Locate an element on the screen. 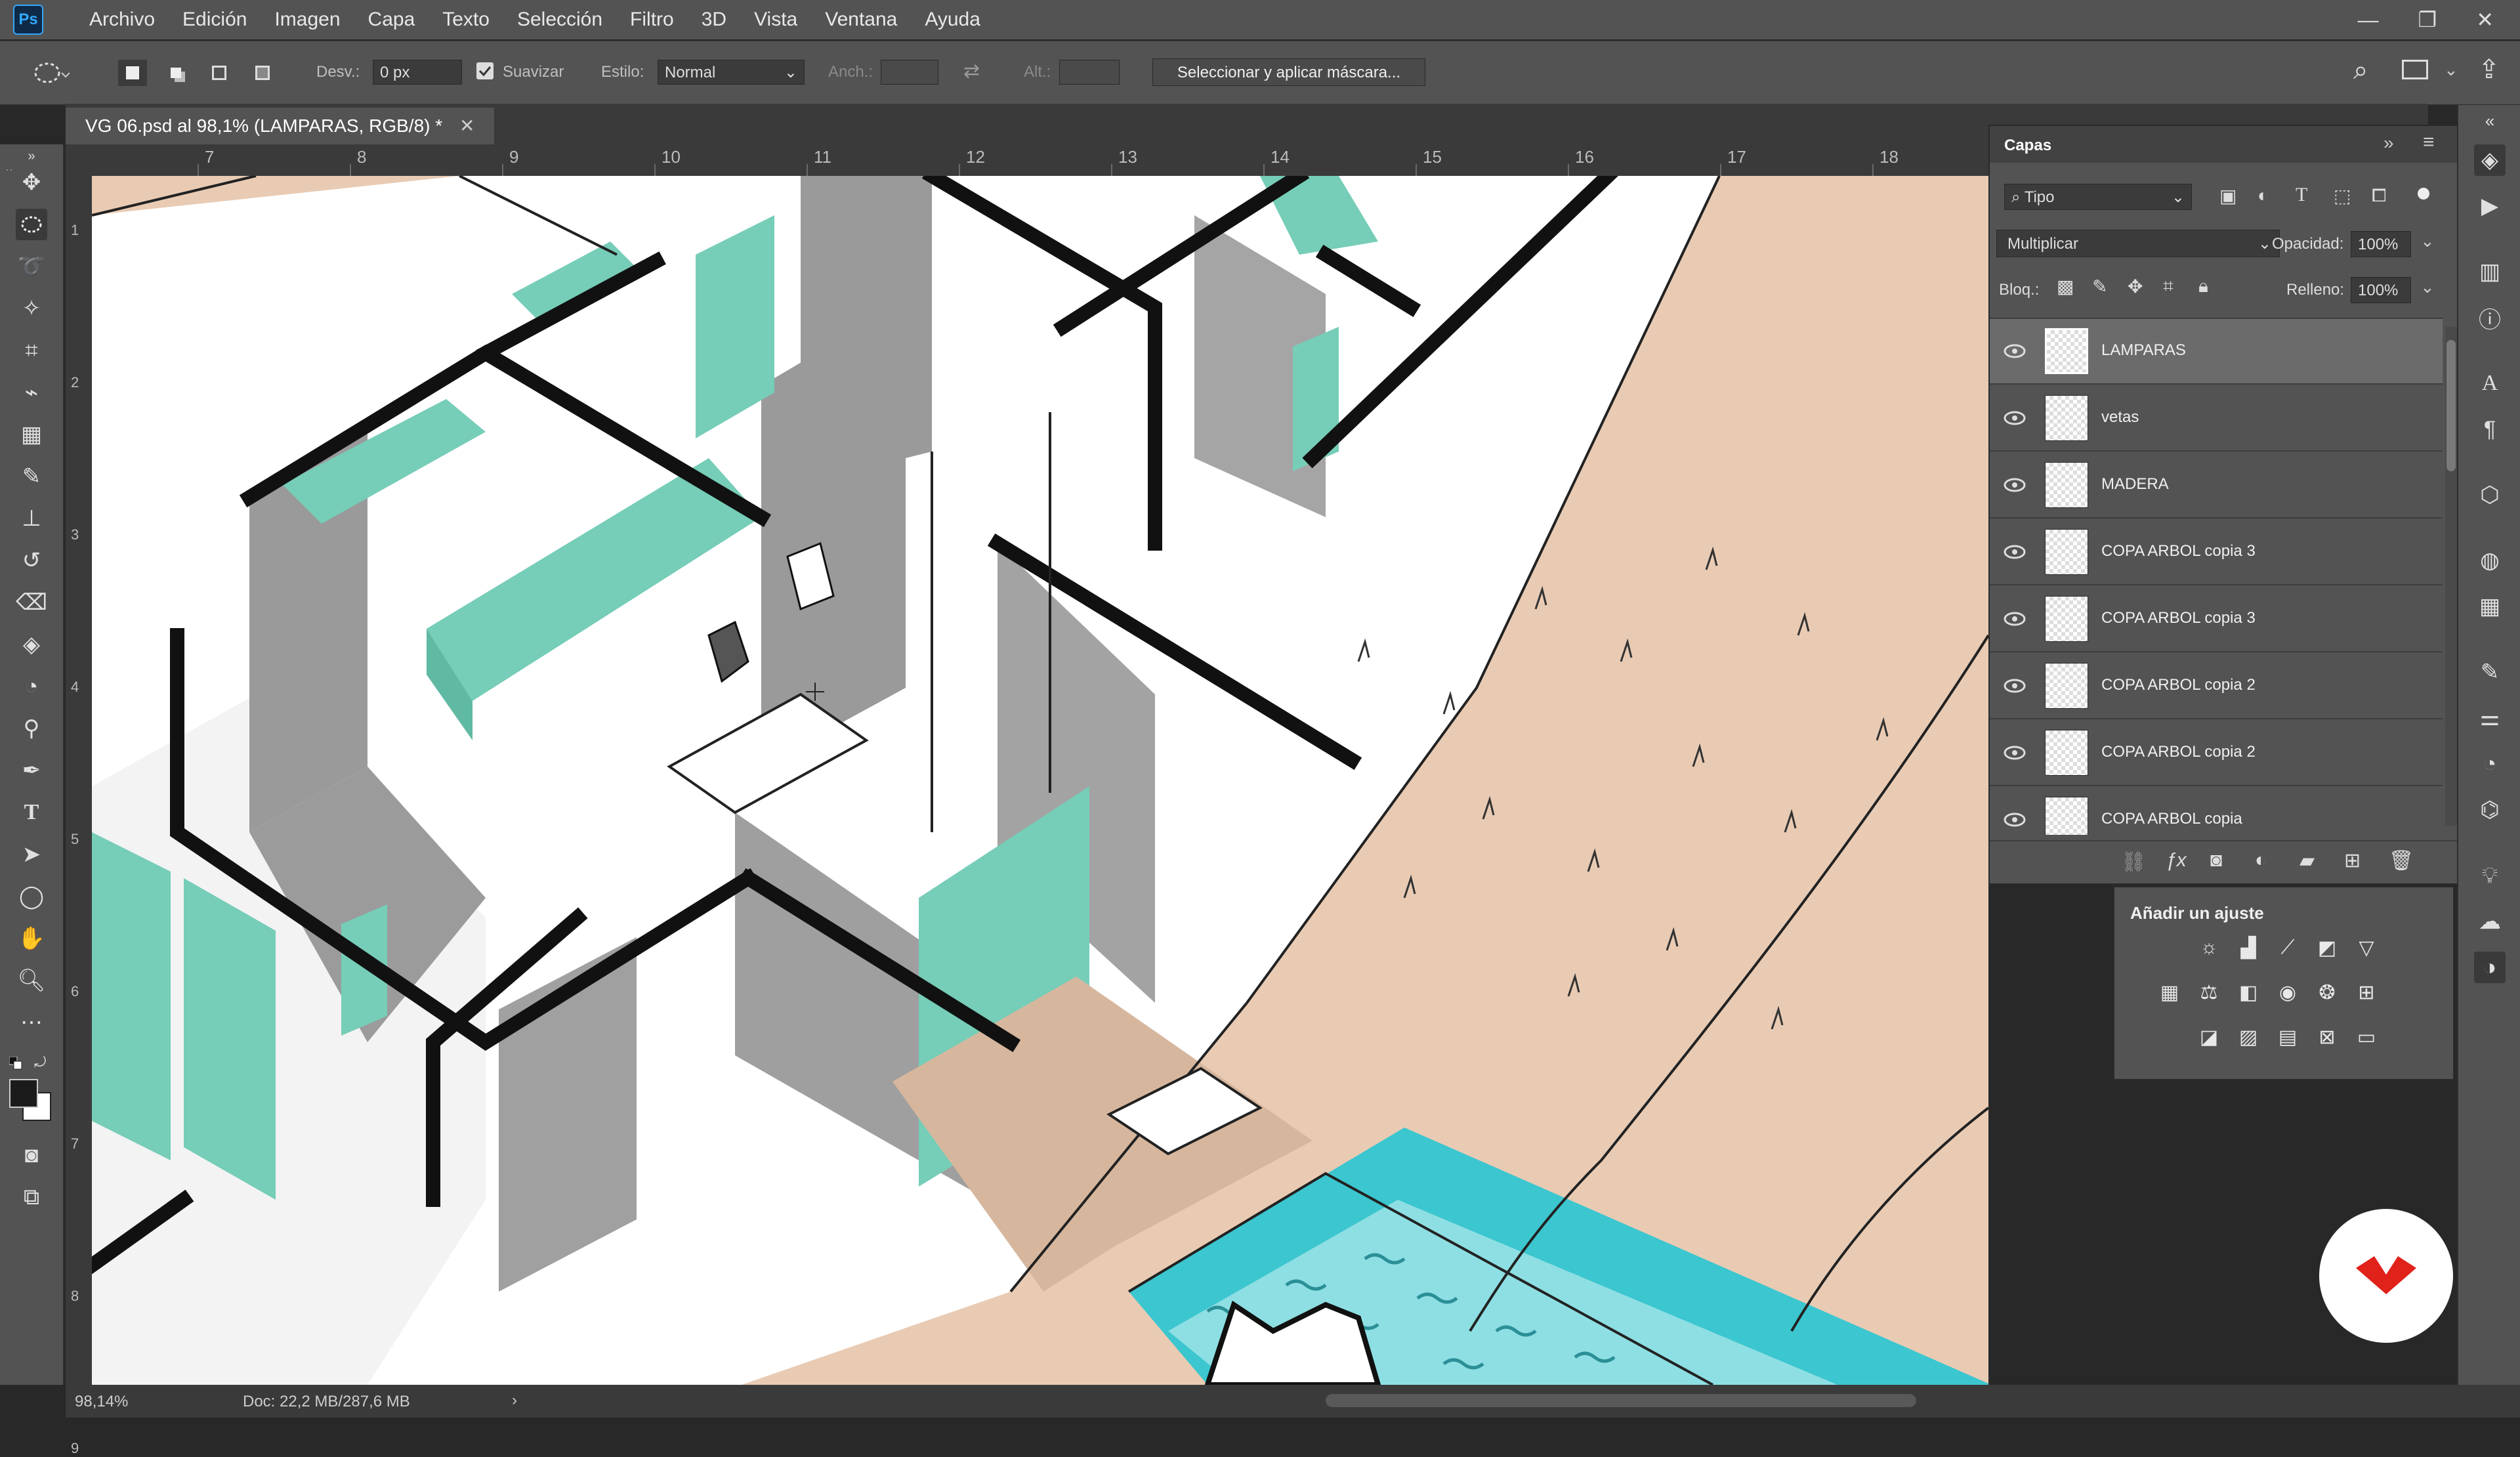  menu-seleccion: Selección is located at coordinates (559, 20).